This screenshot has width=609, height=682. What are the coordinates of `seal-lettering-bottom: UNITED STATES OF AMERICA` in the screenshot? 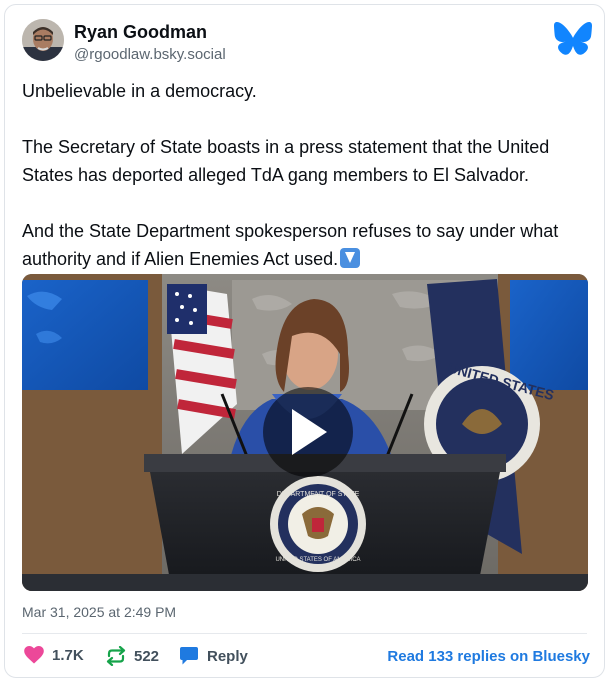 It's located at (317, 560).